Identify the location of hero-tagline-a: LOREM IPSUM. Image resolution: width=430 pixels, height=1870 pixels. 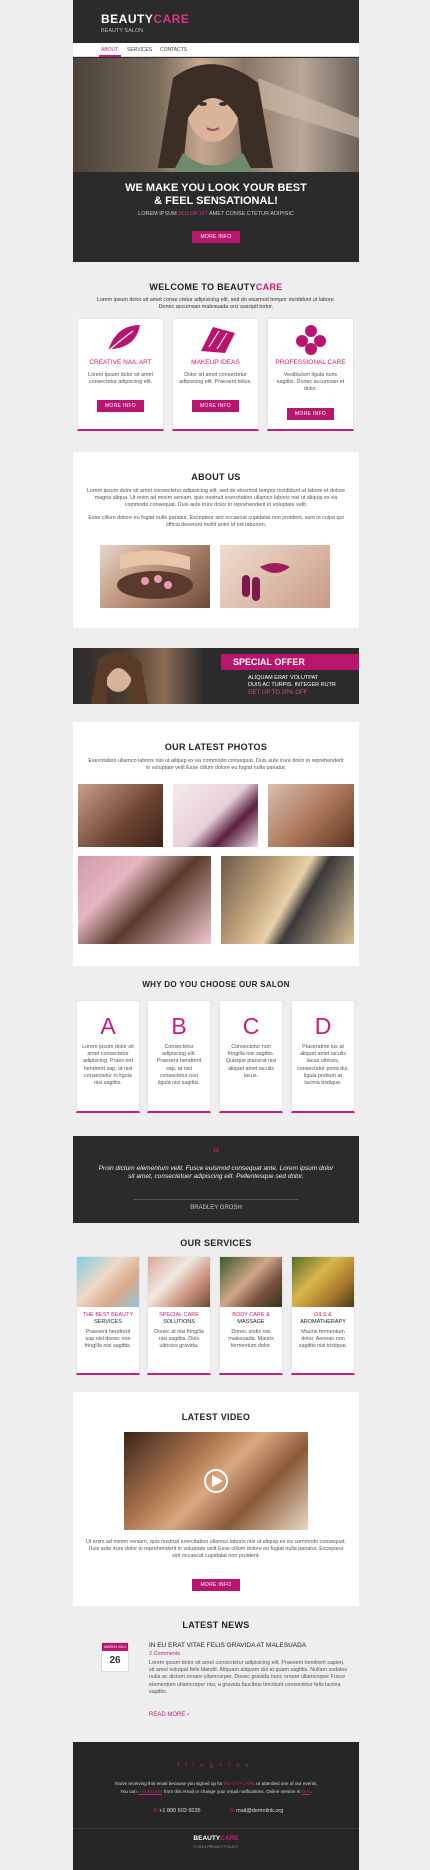
(158, 214).